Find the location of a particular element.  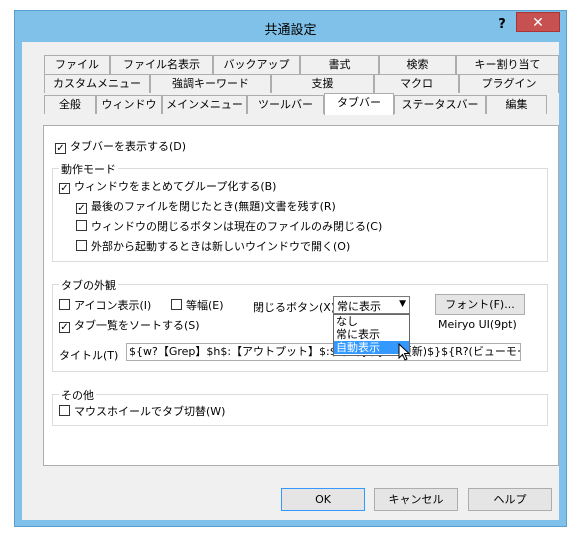

tab-macro: マクロ is located at coordinates (416, 83).